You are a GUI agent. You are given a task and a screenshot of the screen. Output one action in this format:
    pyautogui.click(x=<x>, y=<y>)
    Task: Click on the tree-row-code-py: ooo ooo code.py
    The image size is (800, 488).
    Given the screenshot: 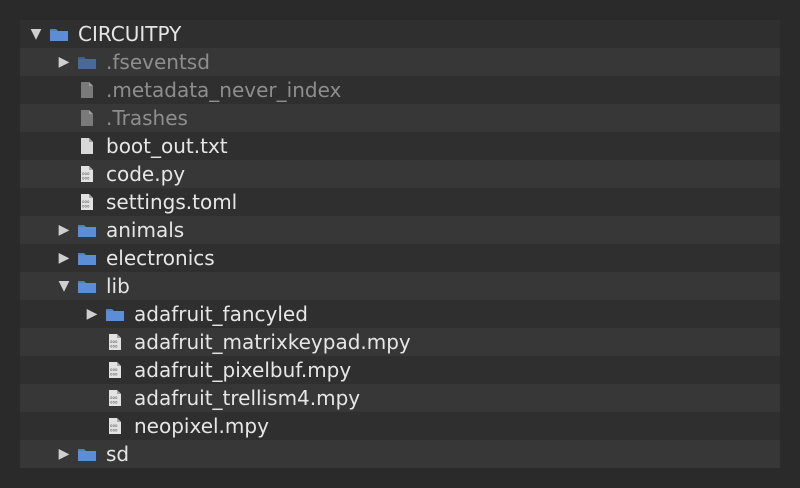 What is the action you would take?
    pyautogui.click(x=400, y=174)
    